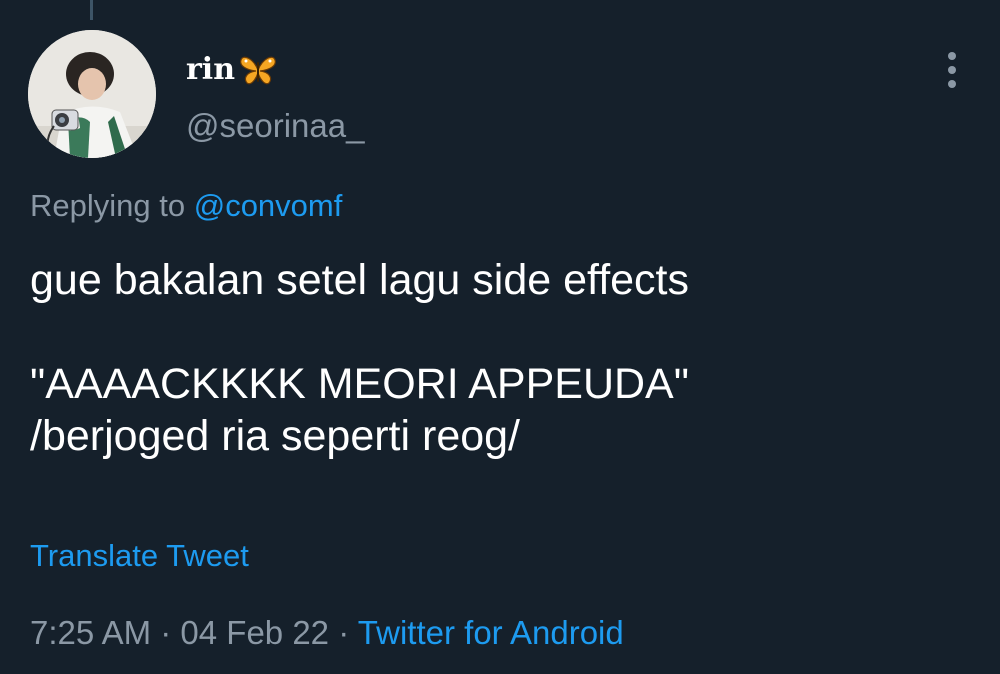 The image size is (1000, 674). Describe the element at coordinates (275, 126) in the screenshot. I see `author-handle: @seorinaa_` at that location.